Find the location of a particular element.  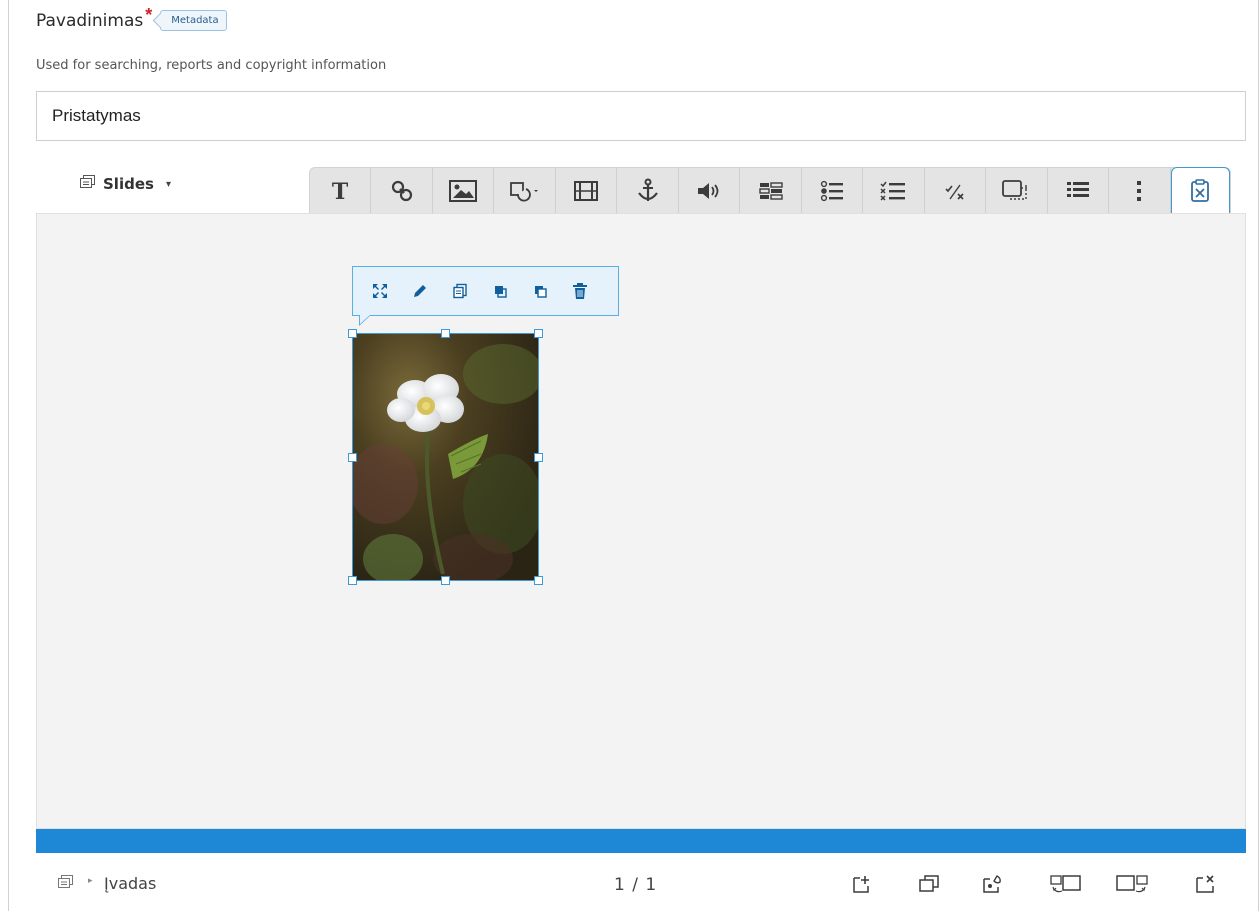

shapes-icon is located at coordinates (523, 192).